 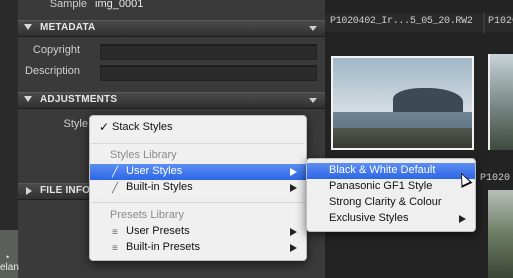 What do you see at coordinates (500, 234) in the screenshot?
I see `photo-thumbnail-lower` at bounding box center [500, 234].